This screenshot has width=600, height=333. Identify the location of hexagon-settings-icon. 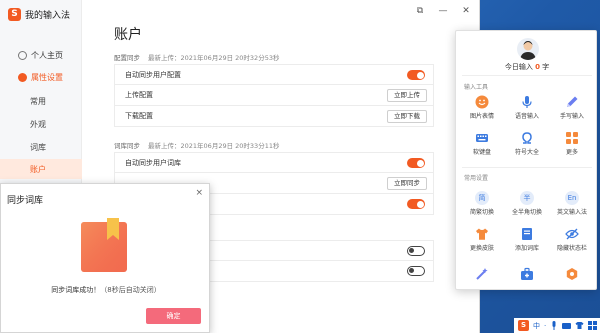
(572, 274).